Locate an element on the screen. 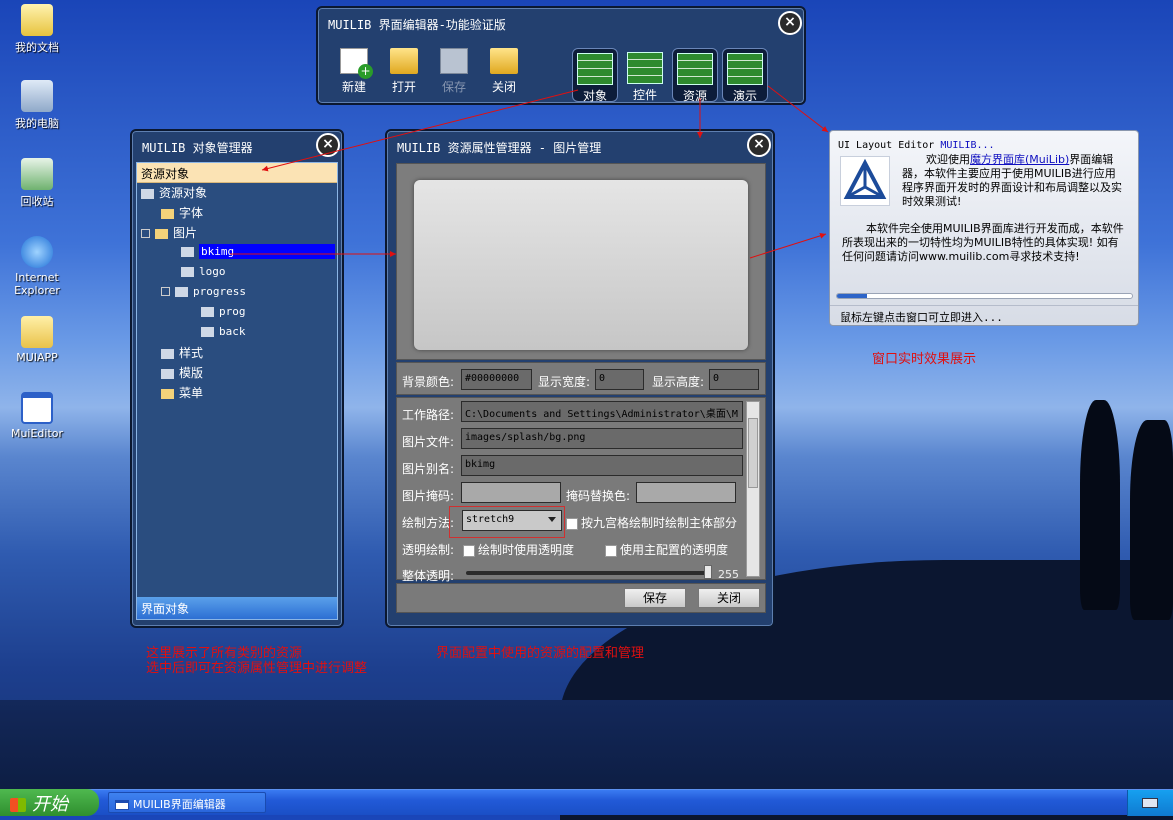 This screenshot has height=820, width=1173. overall-alpha-slider is located at coordinates (589, 572).